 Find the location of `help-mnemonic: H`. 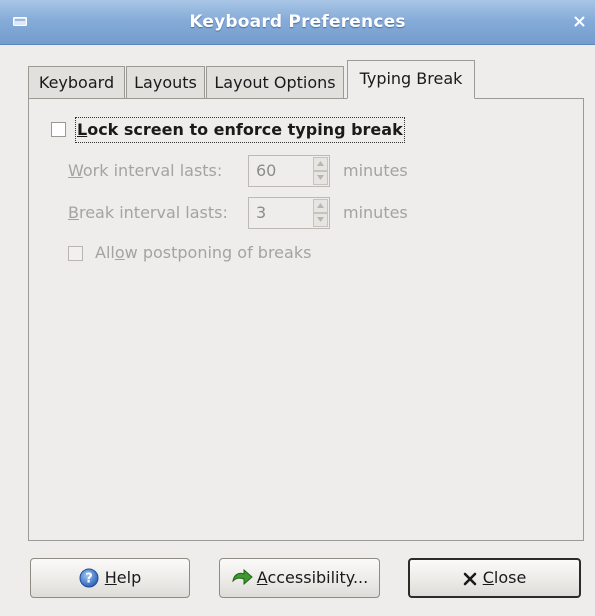

help-mnemonic: H is located at coordinates (110, 577).